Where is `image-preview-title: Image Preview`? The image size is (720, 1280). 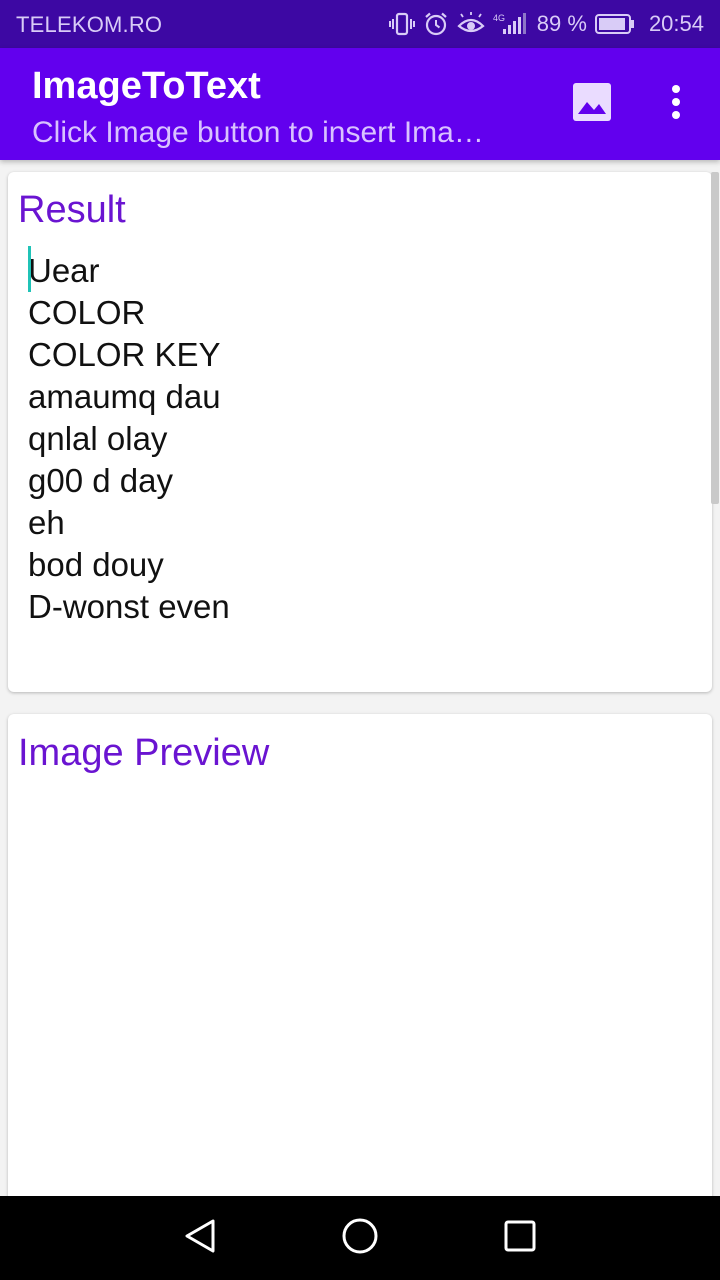 image-preview-title: Image Preview is located at coordinates (144, 753).